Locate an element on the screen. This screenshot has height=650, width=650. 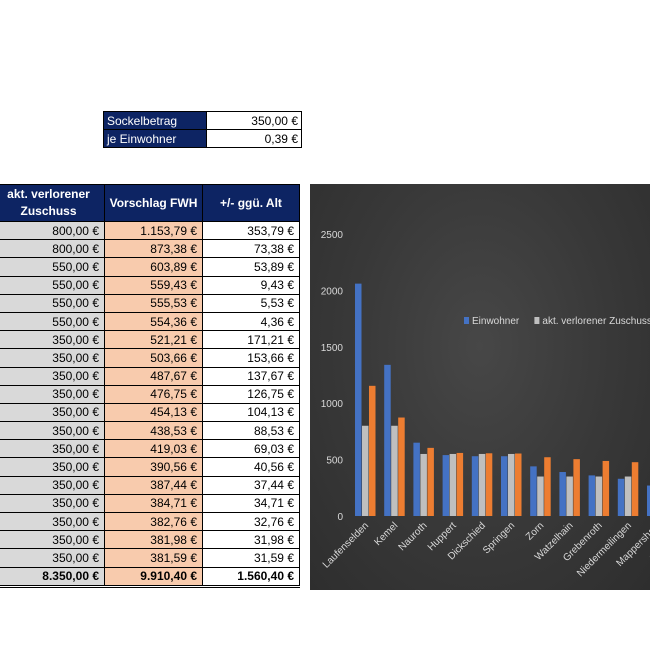
difference-cell: 37,44 € is located at coordinates (251, 485).